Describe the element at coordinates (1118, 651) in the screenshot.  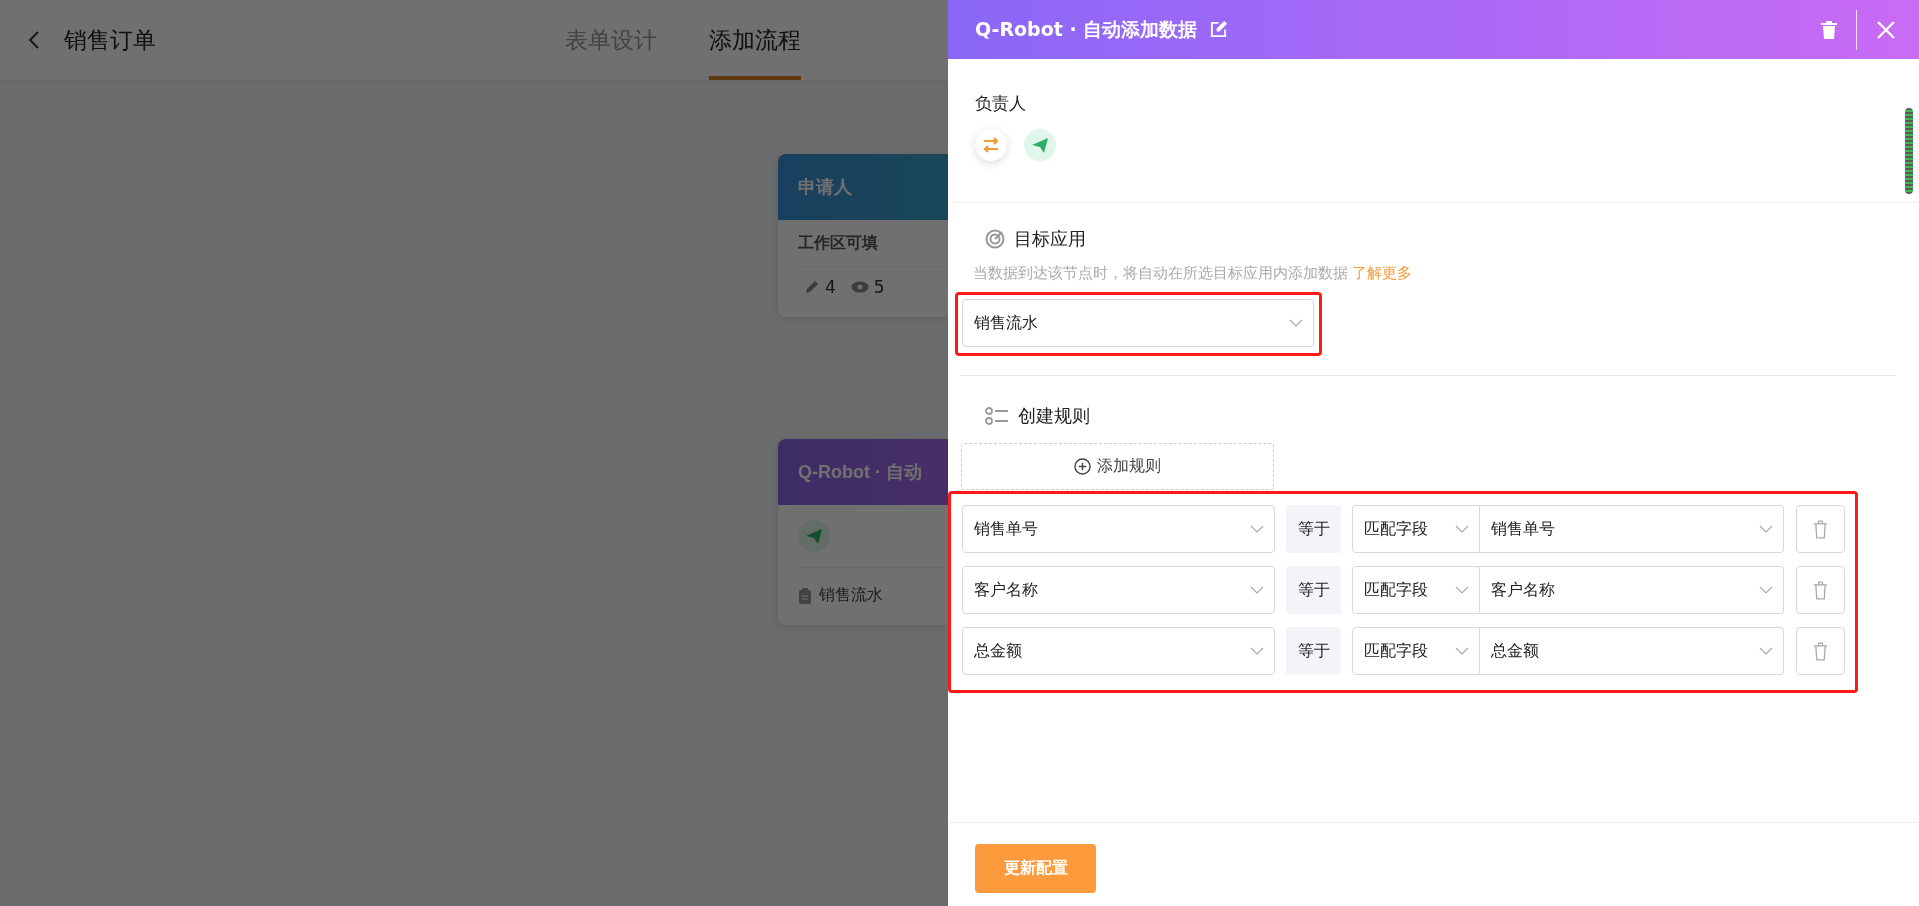
I see `field-select: 总金额` at that location.